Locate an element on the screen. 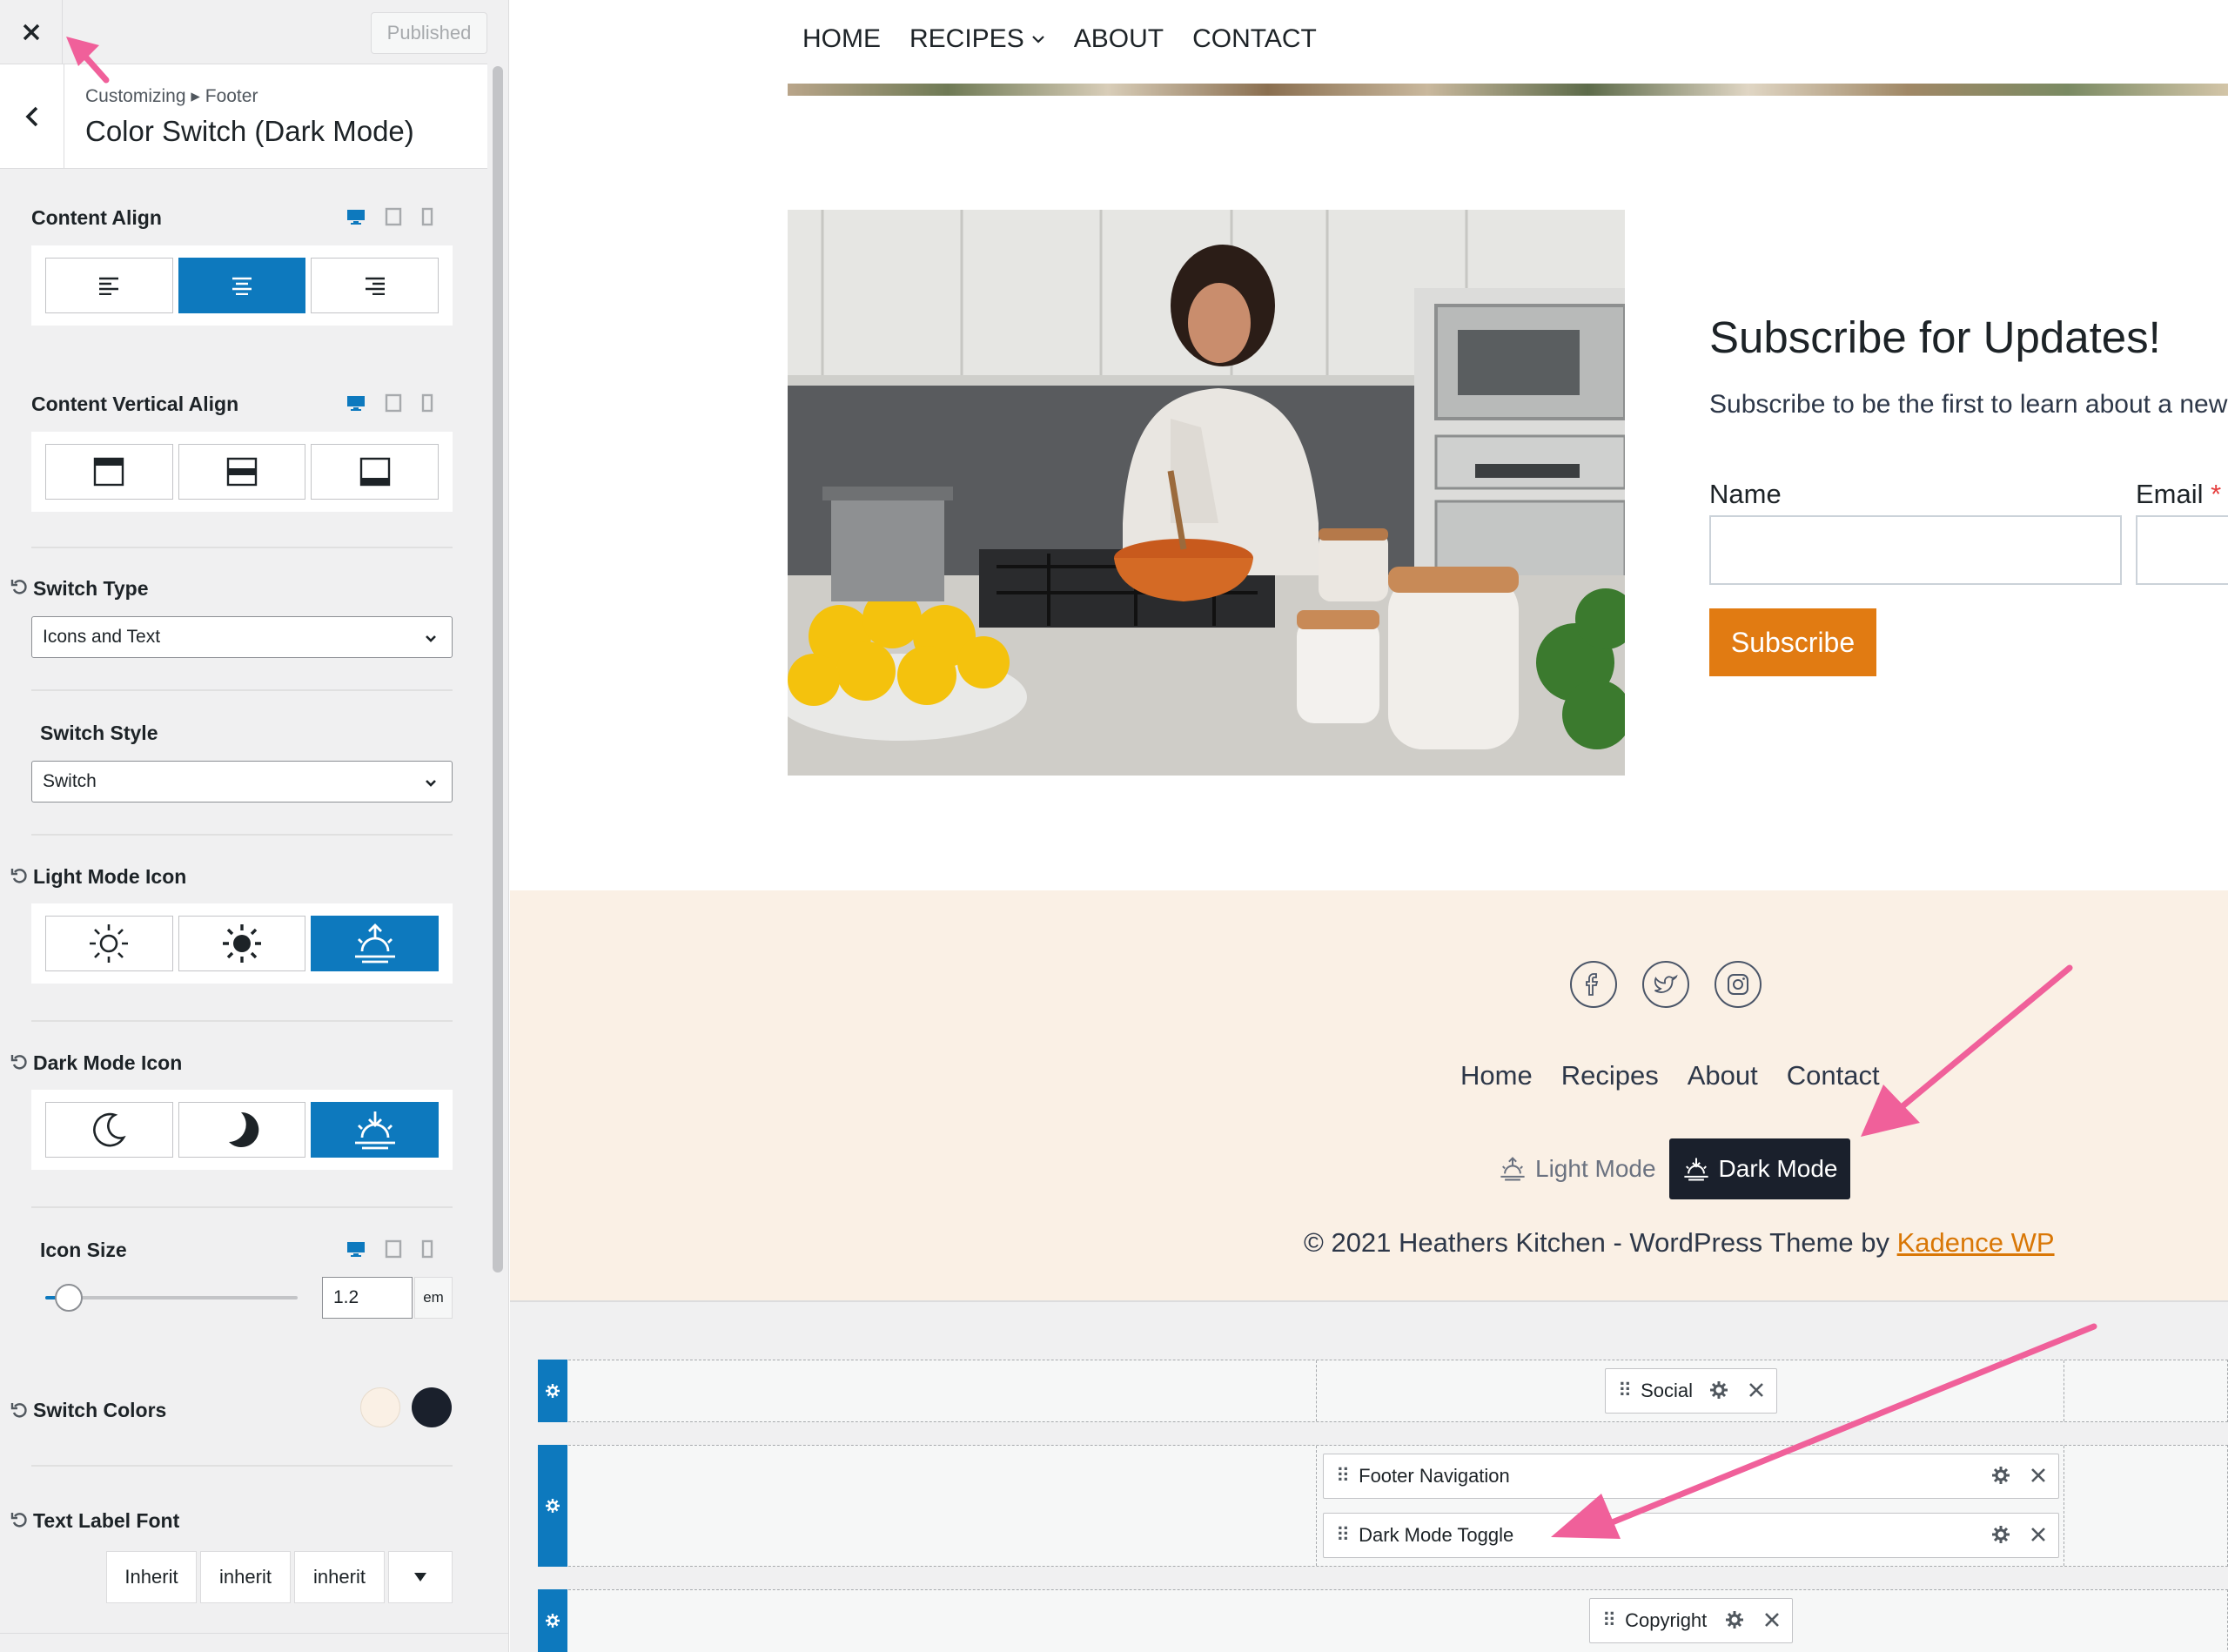 The width and height of the screenshot is (2228, 1652). valign-bottom-button is located at coordinates (376, 472).